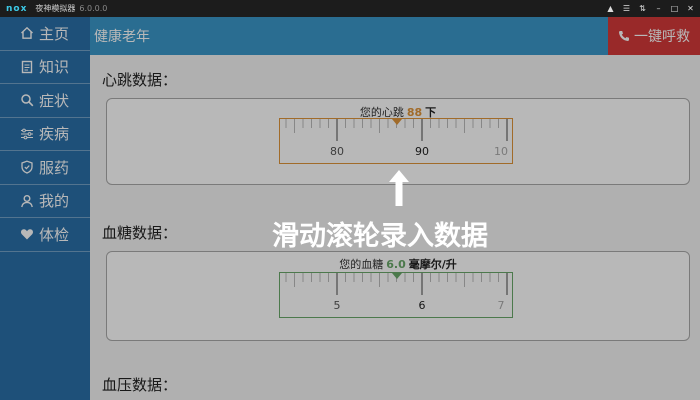 This screenshot has height=400, width=700. Describe the element at coordinates (674, 8) in the screenshot. I see `maximize-icon: □` at that location.